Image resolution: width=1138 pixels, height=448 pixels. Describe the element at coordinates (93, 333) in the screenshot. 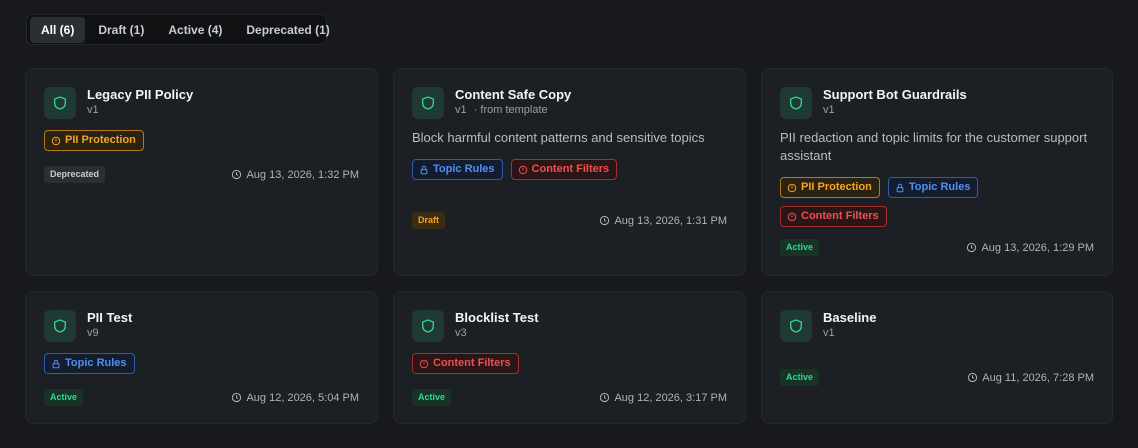

I see `policy-version: v9` at that location.